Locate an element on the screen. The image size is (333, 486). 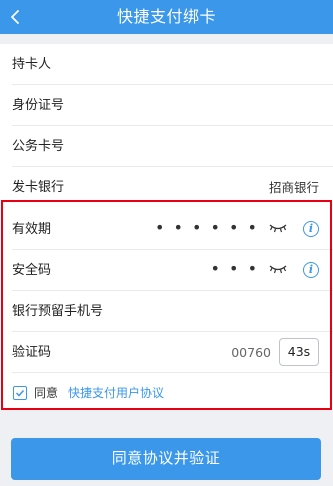
issuing-bank-label: 发卡银行 is located at coordinates (38, 187).